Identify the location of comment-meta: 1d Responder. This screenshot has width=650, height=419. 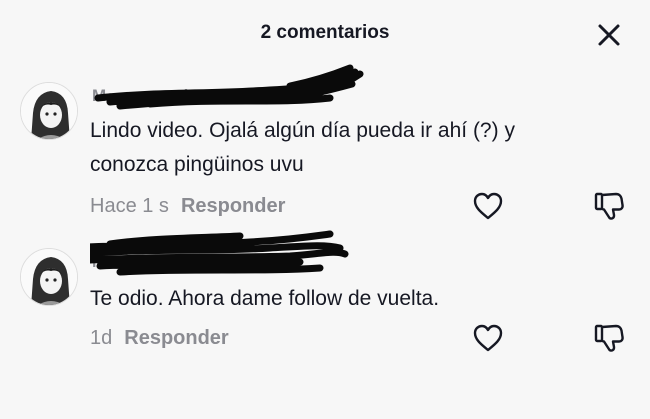
(159, 338).